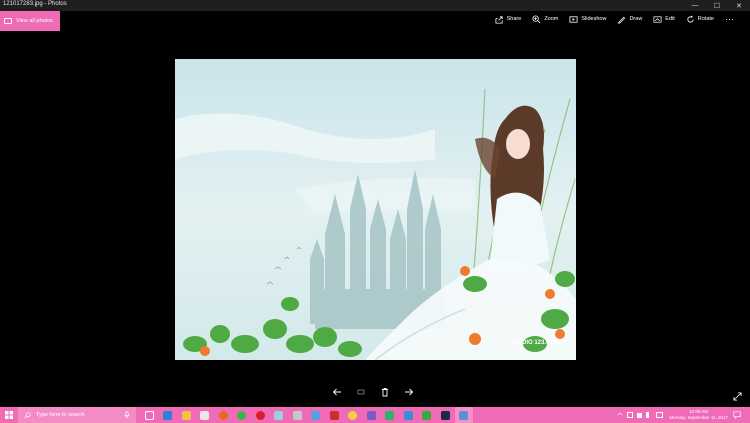 Image resolution: width=750 pixels, height=423 pixels. I want to click on arrow-left-icon, so click(336, 392).